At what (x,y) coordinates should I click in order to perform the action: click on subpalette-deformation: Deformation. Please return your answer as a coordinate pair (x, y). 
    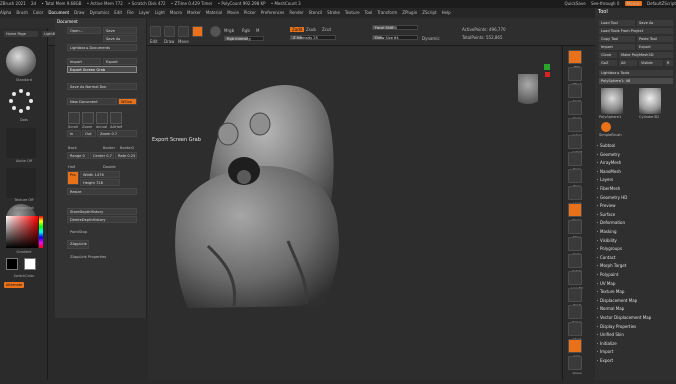
    Looking at the image, I should click on (611, 222).